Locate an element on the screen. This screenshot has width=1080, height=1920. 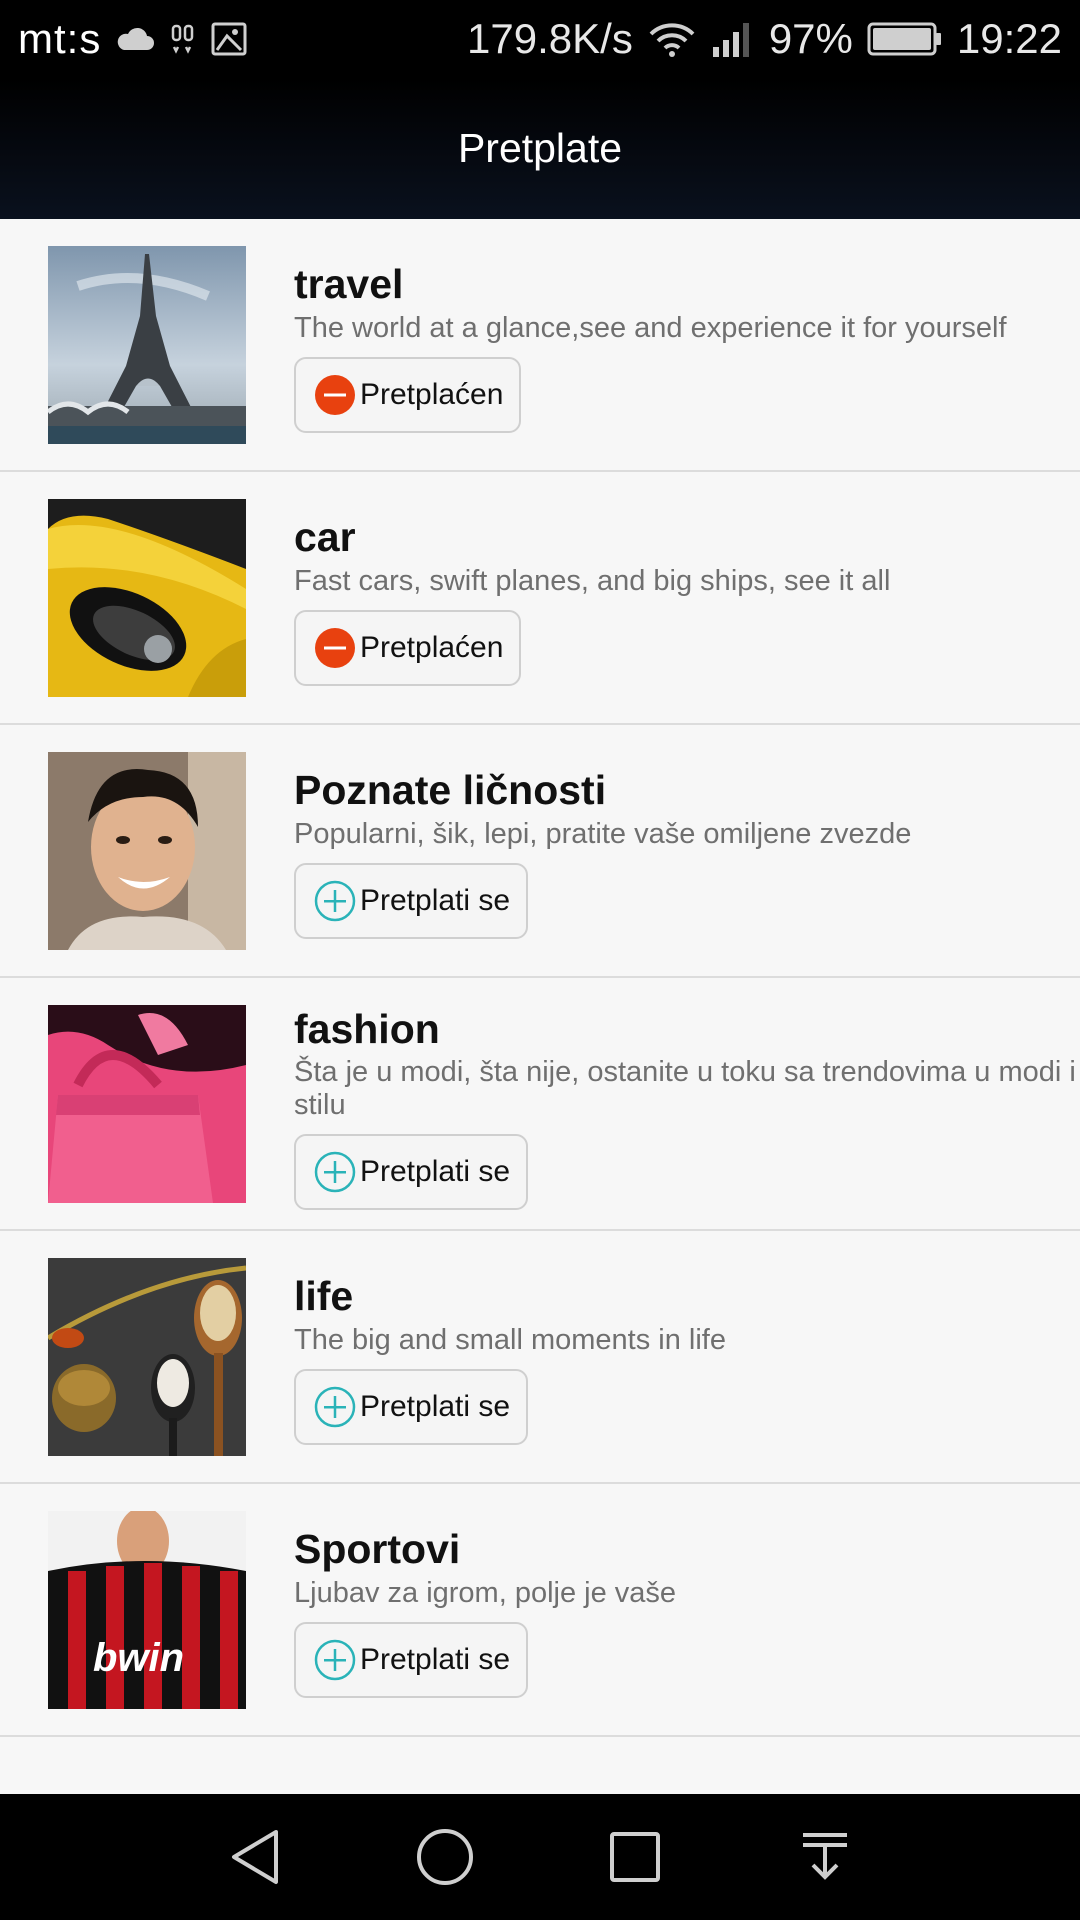
item-description: Ljubav za igrom, polje je vaše is located at coordinates (485, 1593).